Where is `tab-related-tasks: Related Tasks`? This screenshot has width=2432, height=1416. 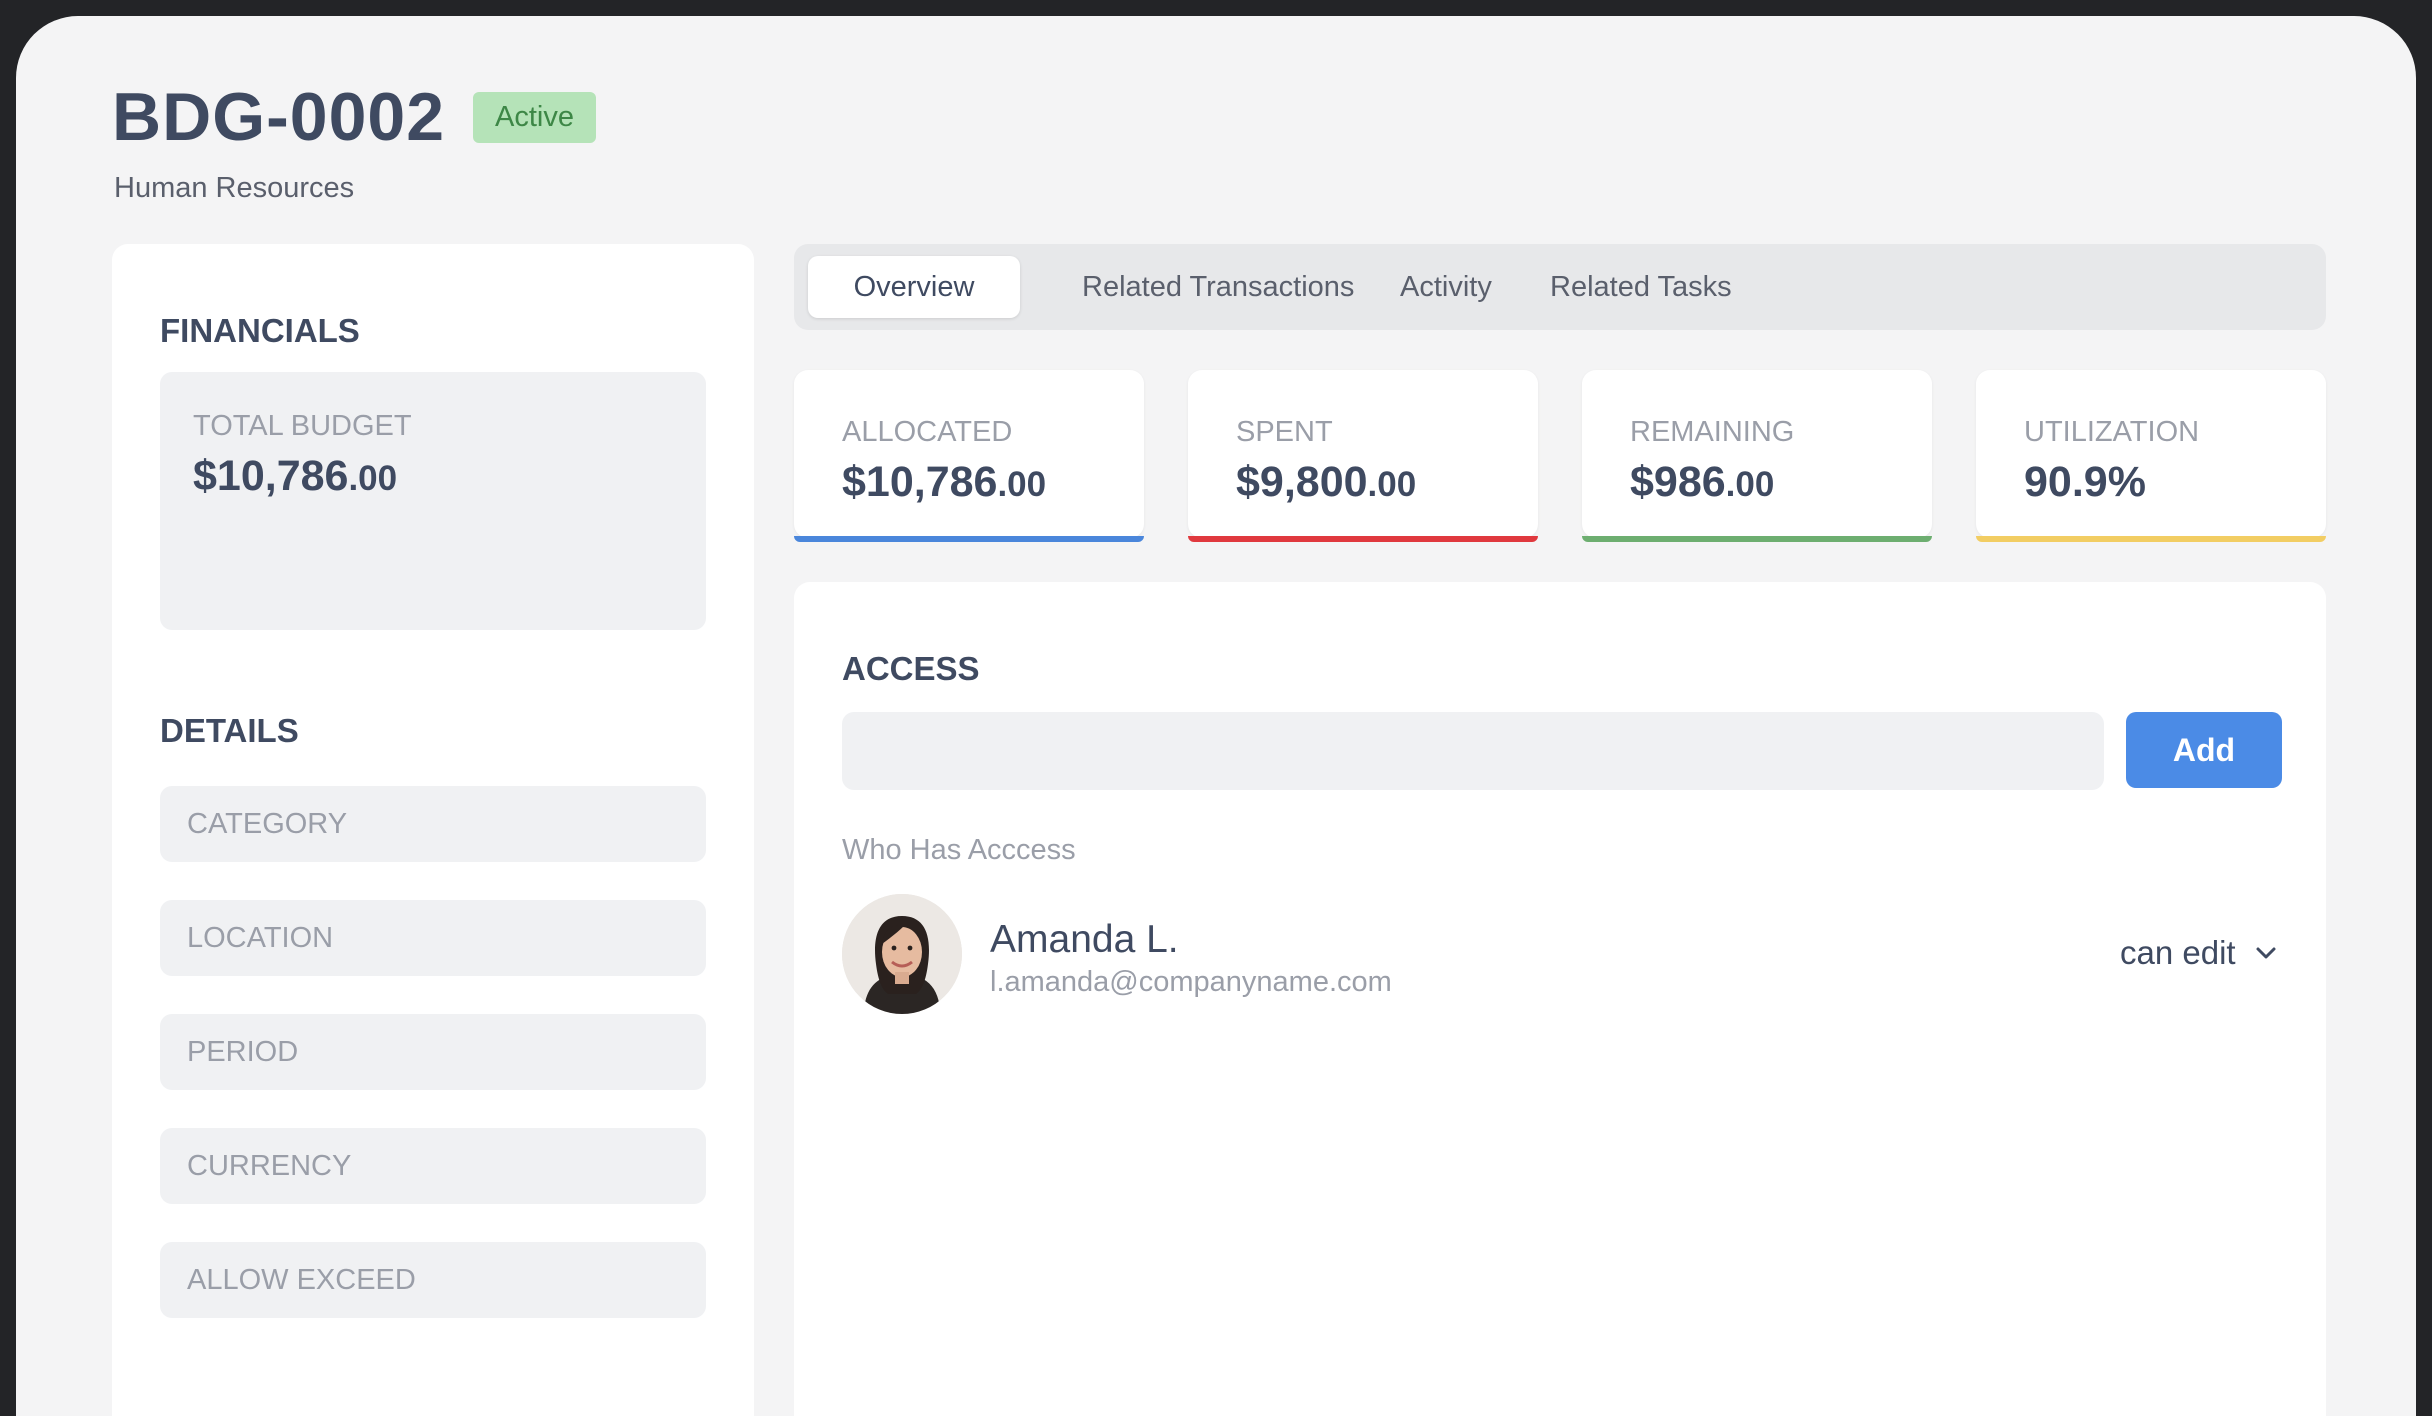 tab-related-tasks: Related Tasks is located at coordinates (1641, 287).